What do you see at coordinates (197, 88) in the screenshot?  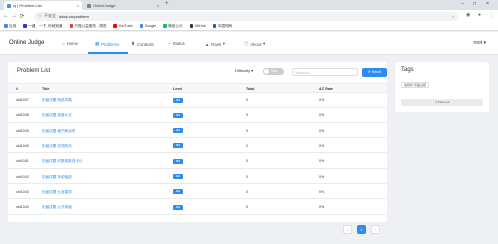 I see `table-header: # Title Level Total AC Rate` at bounding box center [197, 88].